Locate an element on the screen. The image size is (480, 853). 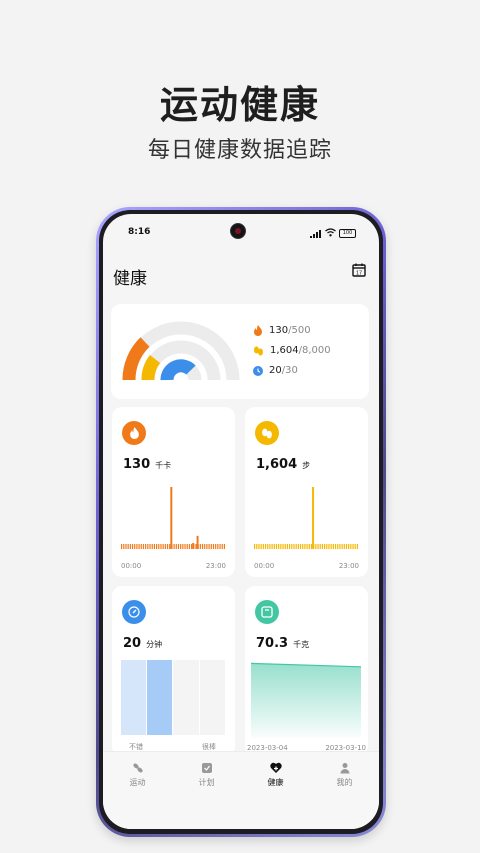
nav-item-profile: 我的 is located at coordinates (344, 775).